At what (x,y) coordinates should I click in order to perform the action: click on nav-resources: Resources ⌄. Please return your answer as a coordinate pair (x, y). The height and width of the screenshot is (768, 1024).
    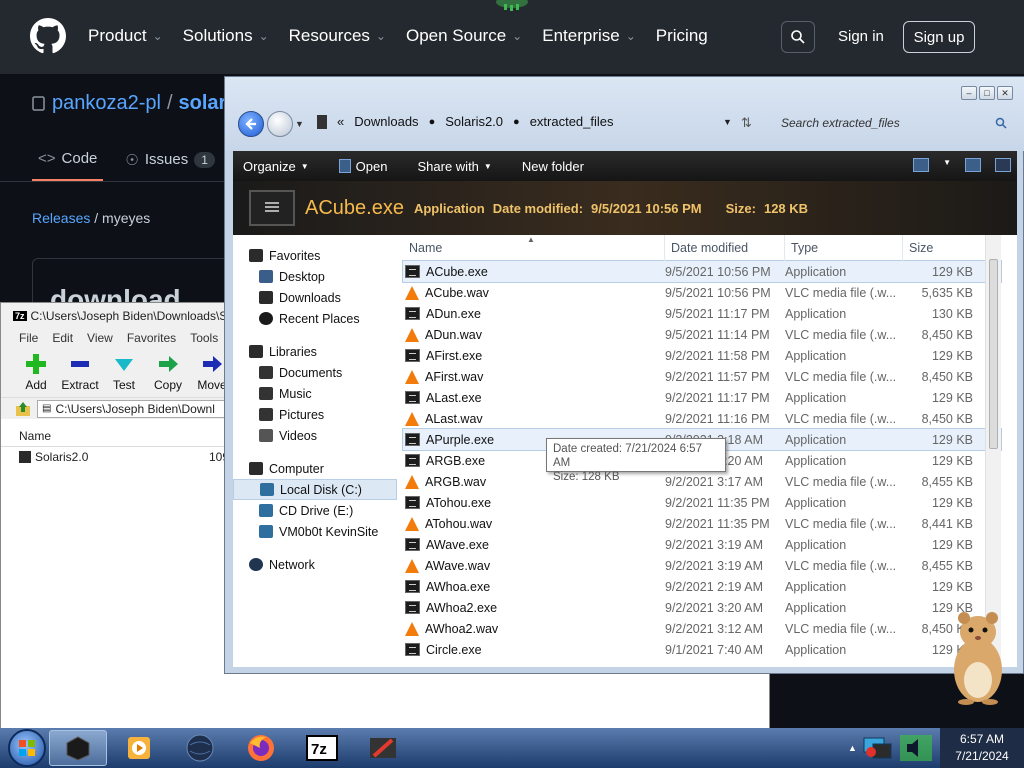
    Looking at the image, I should click on (337, 36).